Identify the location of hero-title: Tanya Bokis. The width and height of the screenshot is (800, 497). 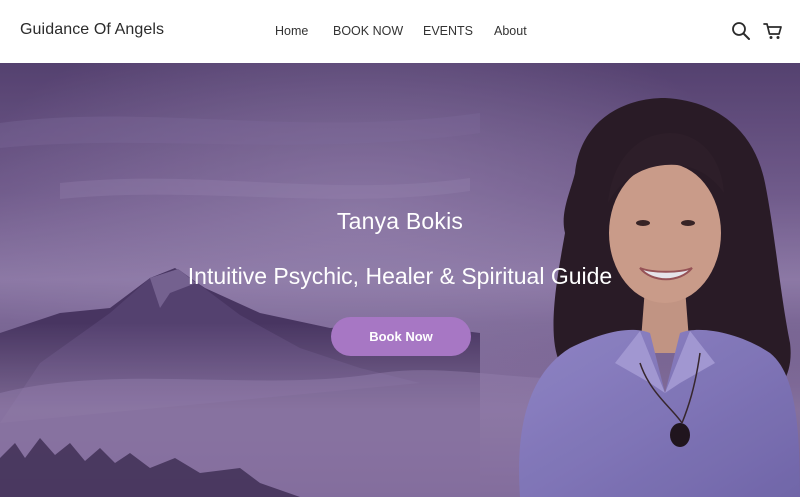
(400, 221).